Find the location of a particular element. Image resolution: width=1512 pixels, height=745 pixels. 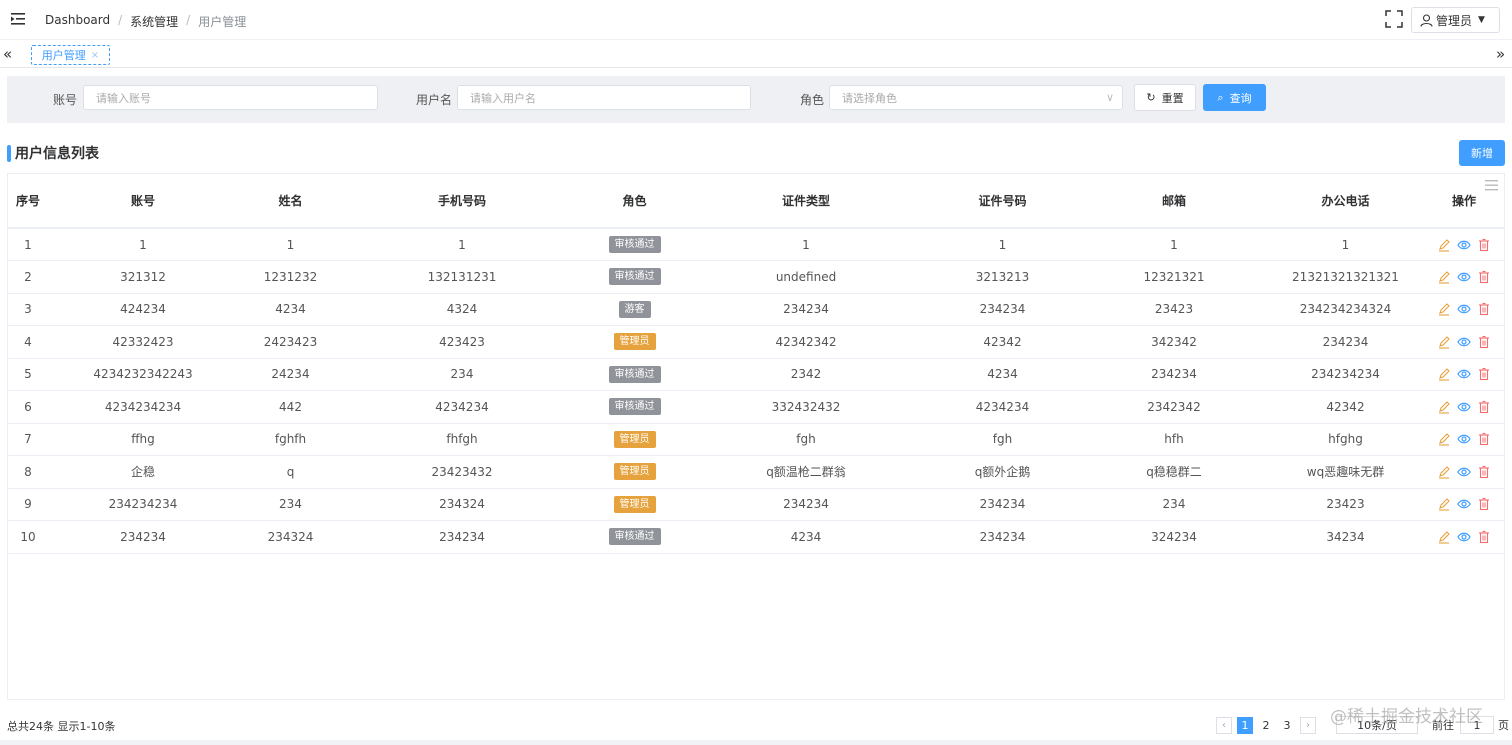

column-header: 办公电话 is located at coordinates (1345, 201).